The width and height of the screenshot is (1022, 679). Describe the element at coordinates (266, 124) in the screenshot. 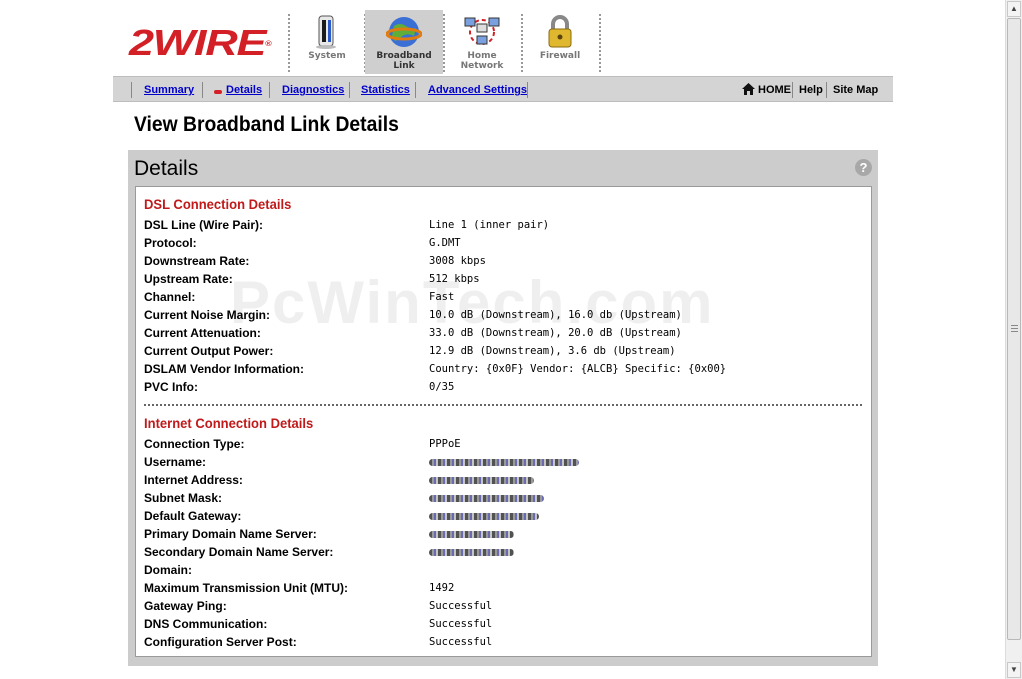

I see `page-title: View Broadband Link Details` at that location.